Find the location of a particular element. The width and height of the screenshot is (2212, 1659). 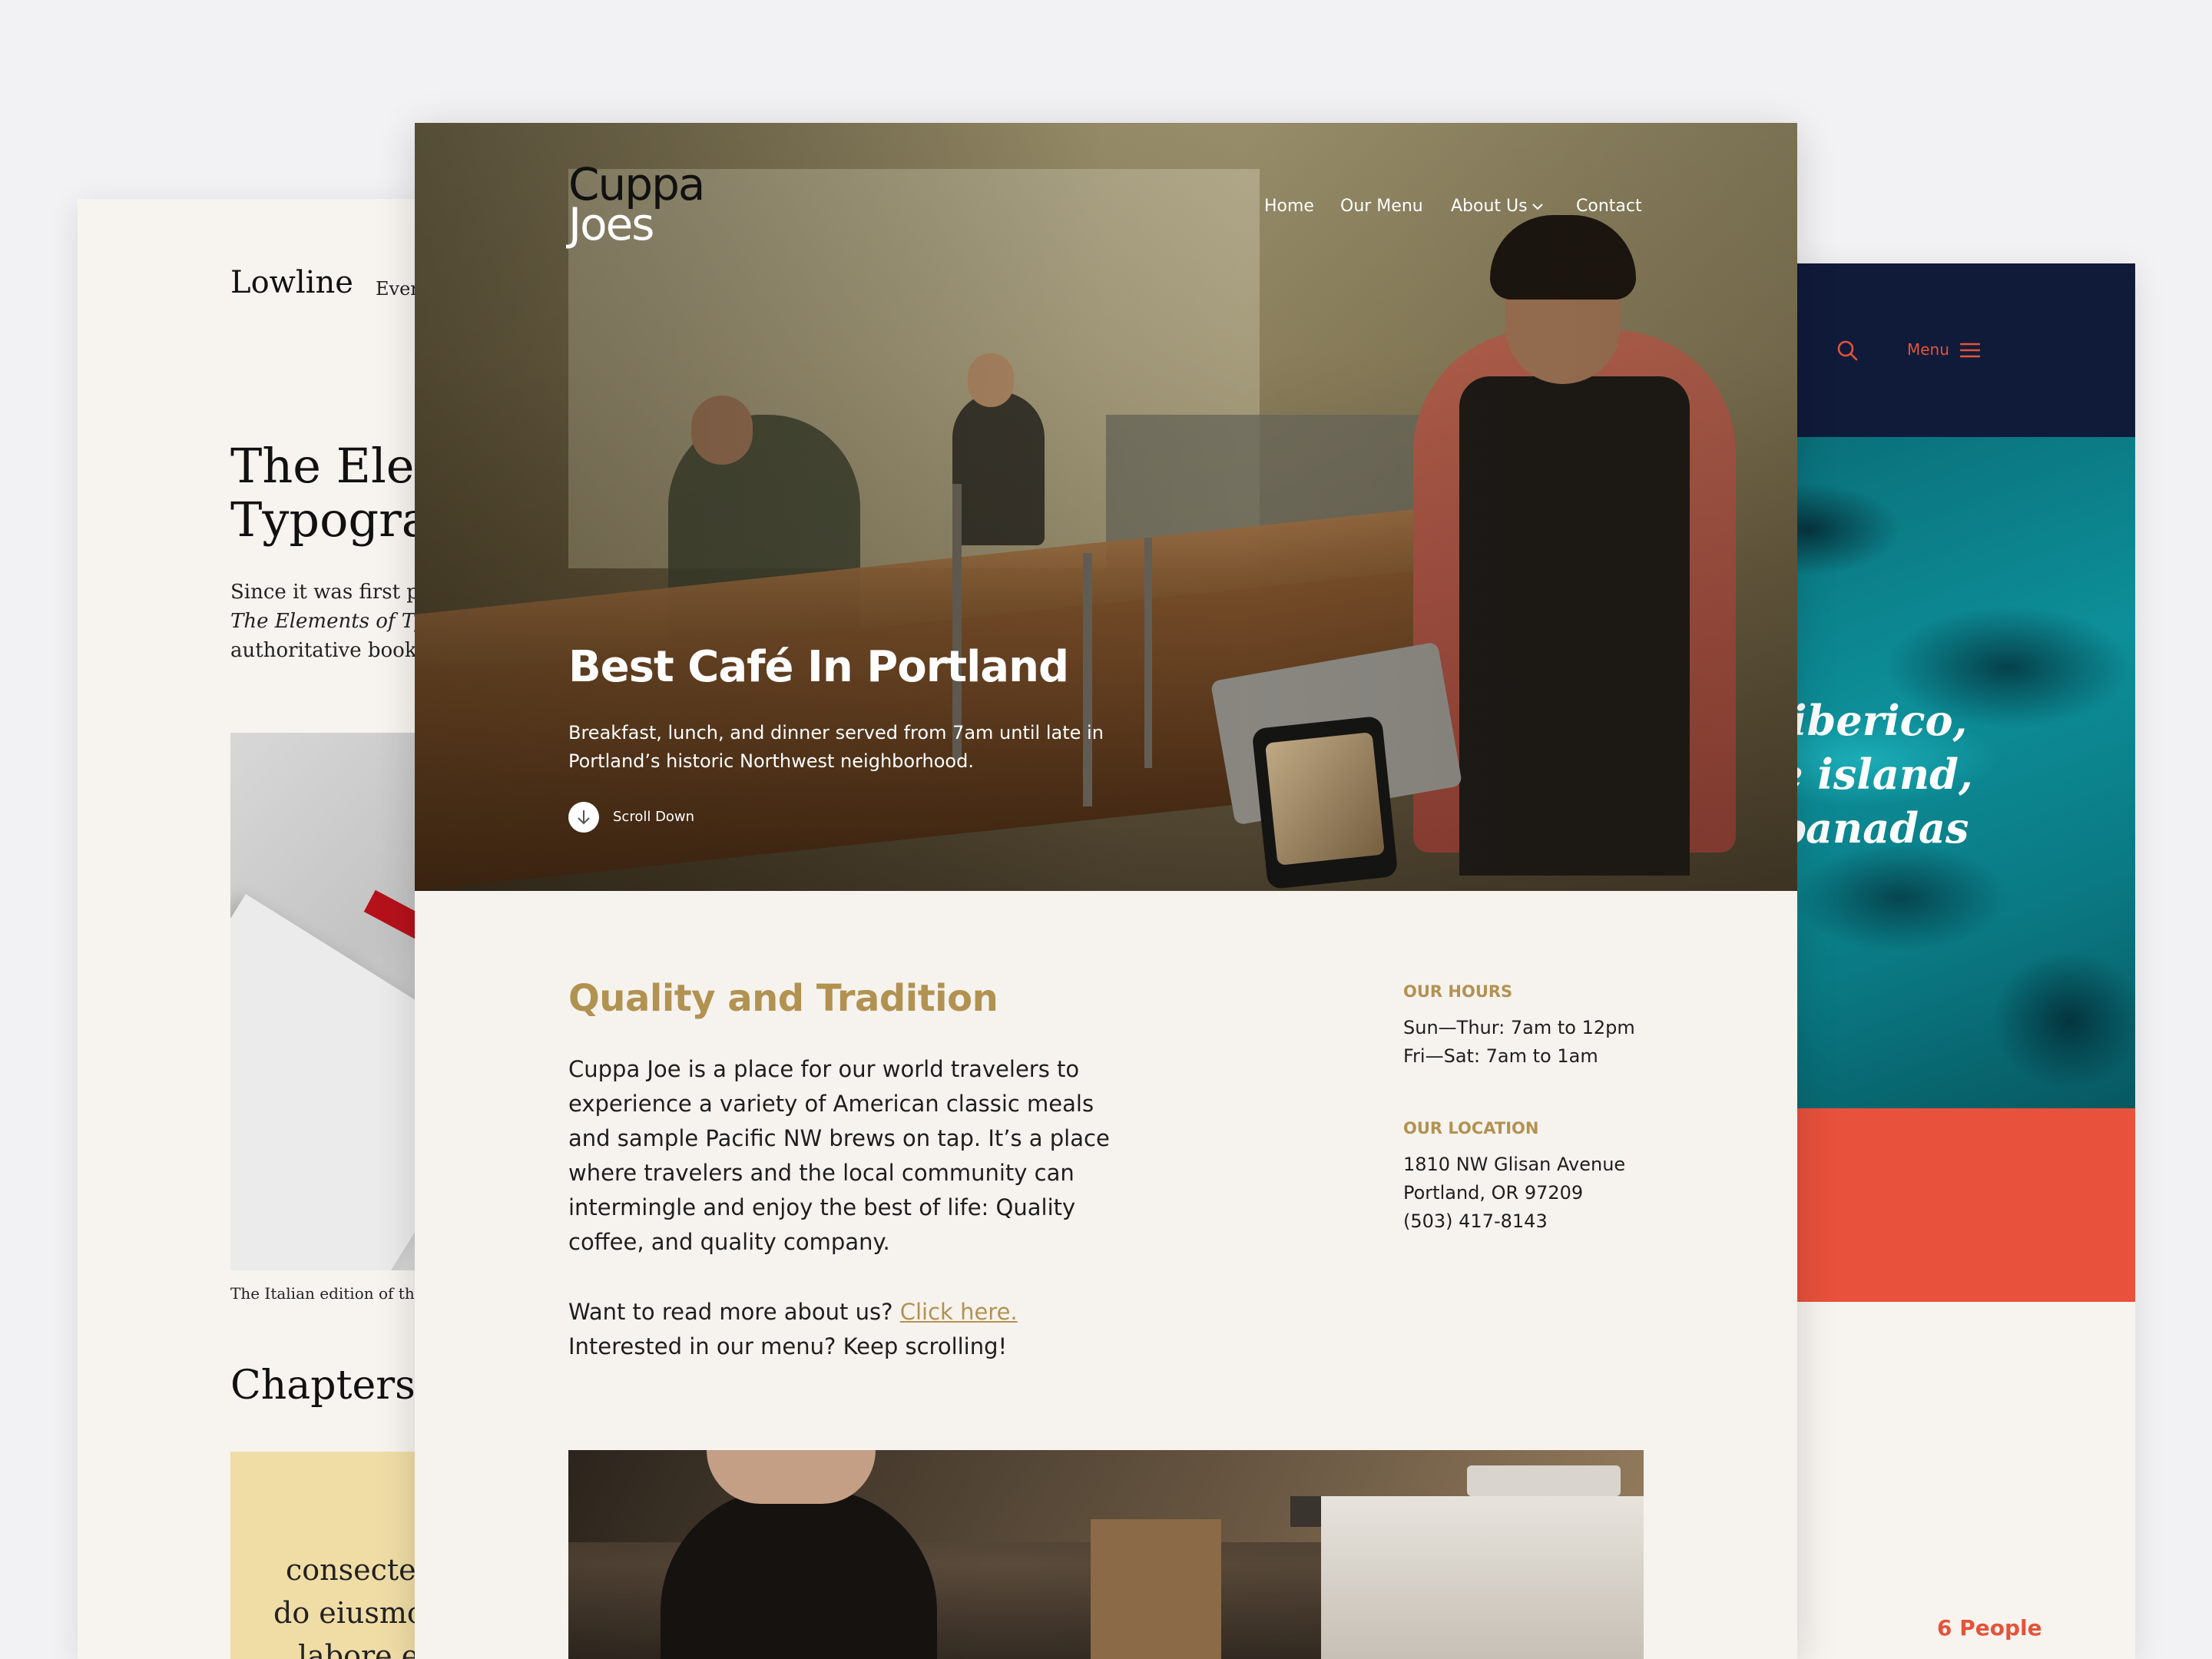

coral-menu-button: Menu is located at coordinates (1928, 350).